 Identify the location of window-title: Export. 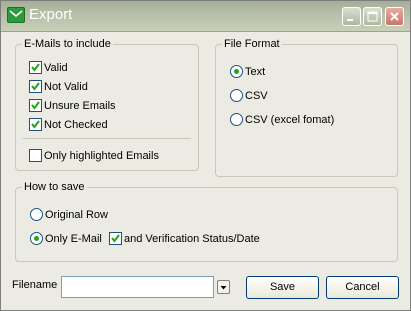
(51, 14).